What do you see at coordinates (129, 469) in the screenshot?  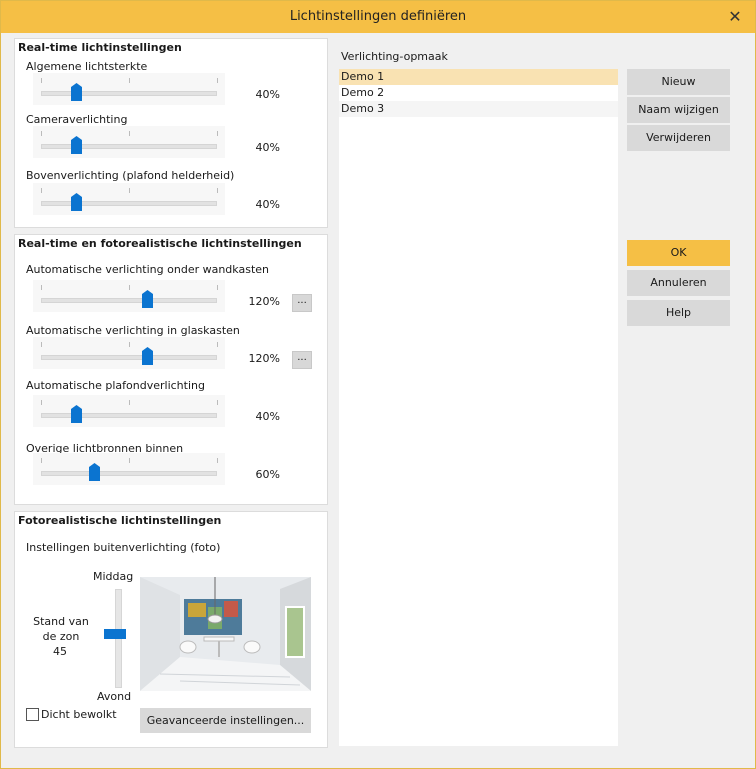 I see `slider-overige-lichtbronnen` at bounding box center [129, 469].